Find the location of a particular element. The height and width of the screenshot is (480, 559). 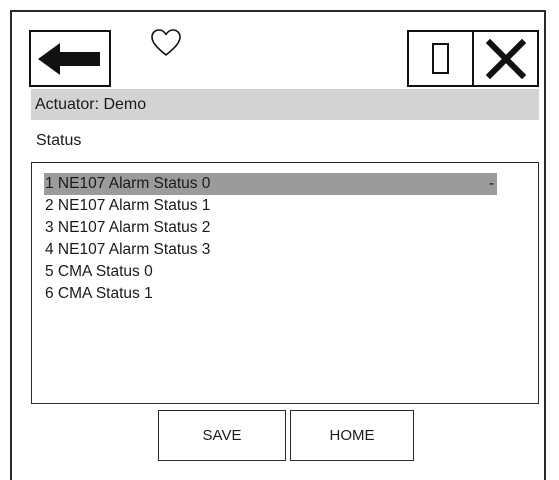

home-button-label: HOME is located at coordinates (352, 435).